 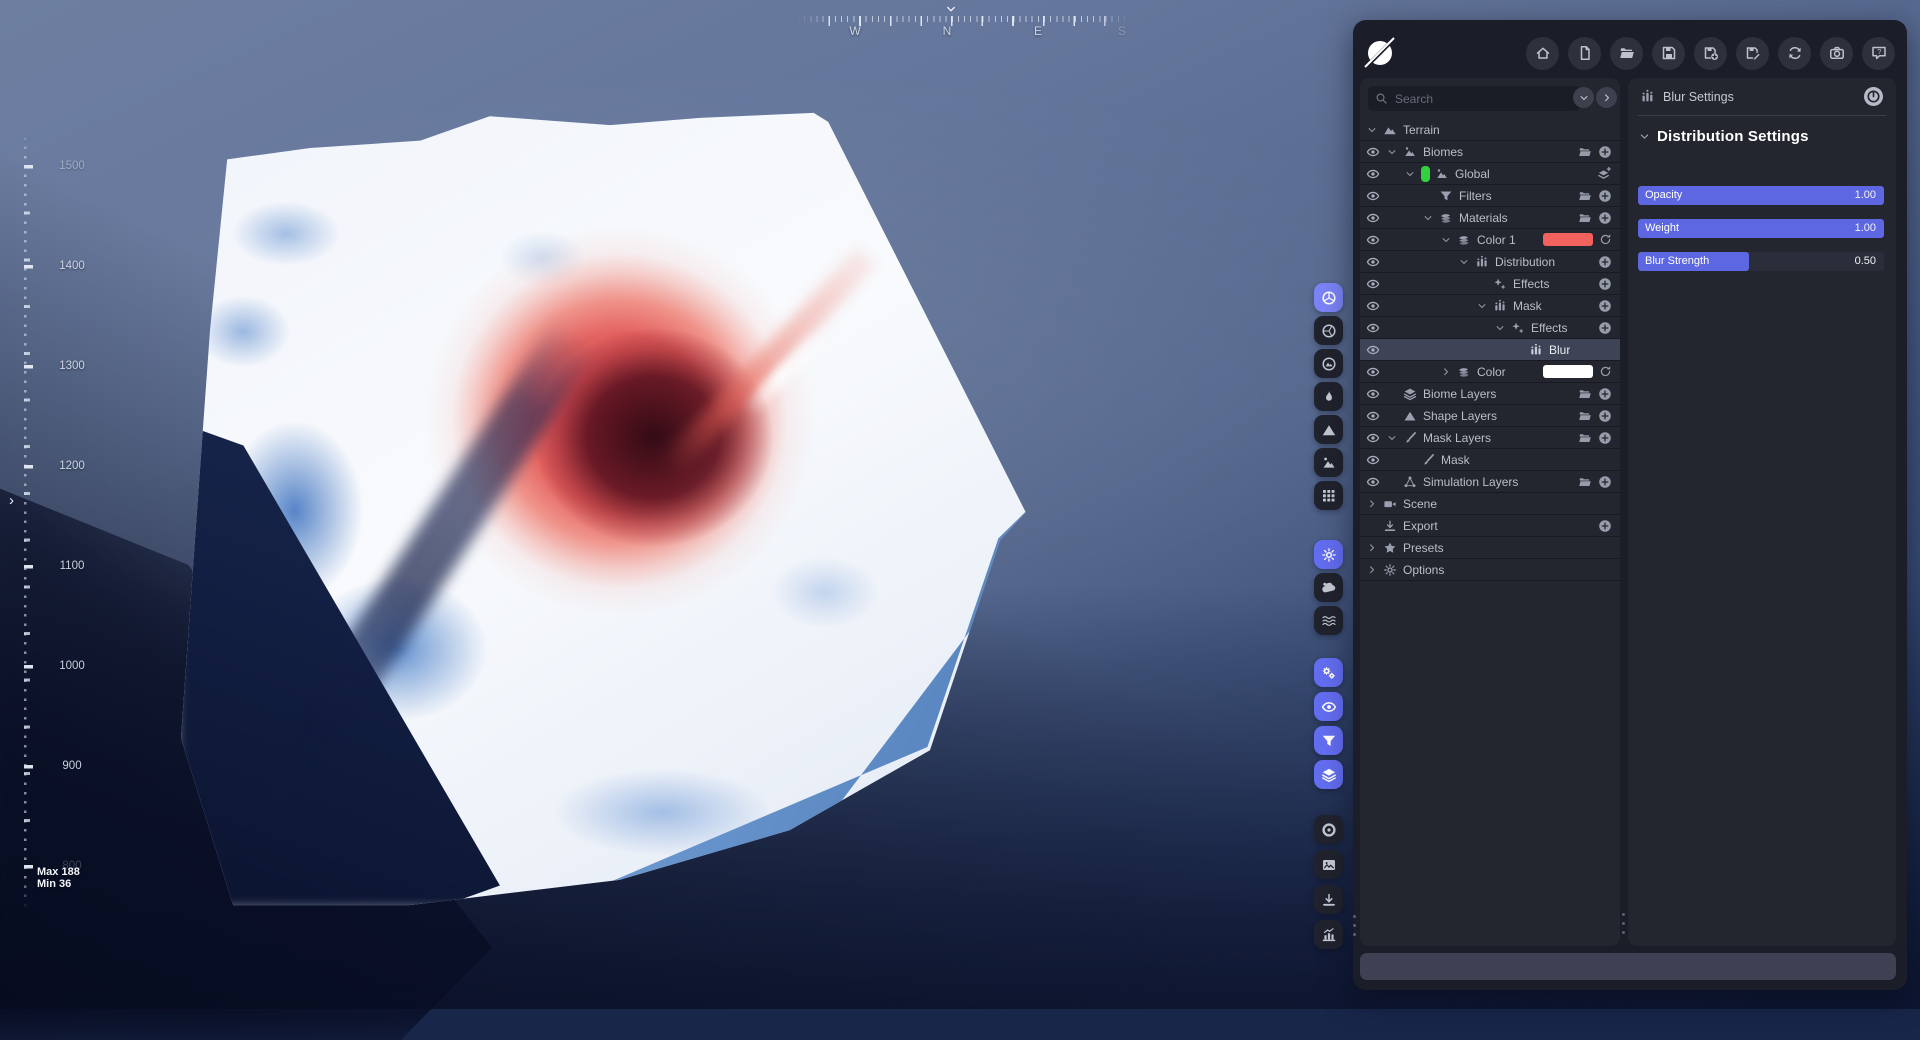 What do you see at coordinates (1328, 934) in the screenshot?
I see `side-tool-stats-button` at bounding box center [1328, 934].